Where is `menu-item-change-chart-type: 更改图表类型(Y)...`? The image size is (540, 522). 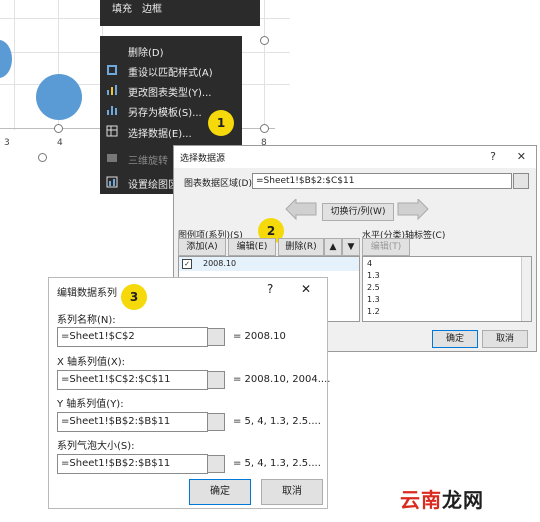
menu-item-change-chart-type: 更改图表类型(Y)... is located at coordinates (171, 90).